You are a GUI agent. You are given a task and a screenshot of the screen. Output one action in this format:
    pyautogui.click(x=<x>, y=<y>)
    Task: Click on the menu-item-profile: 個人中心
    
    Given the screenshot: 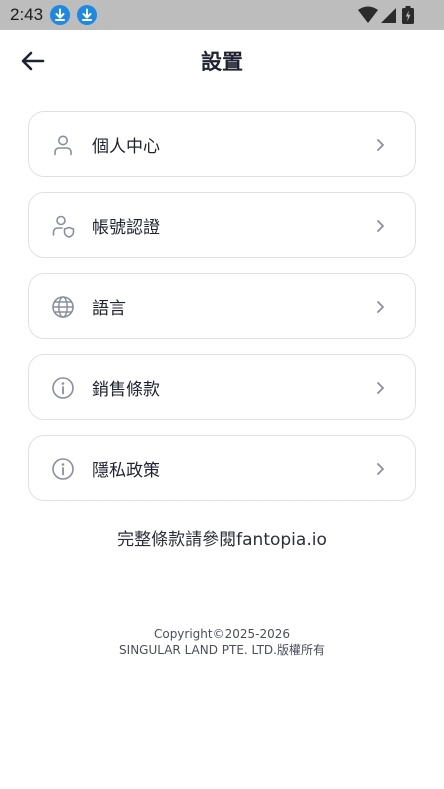 What is the action you would take?
    pyautogui.click(x=222, y=144)
    